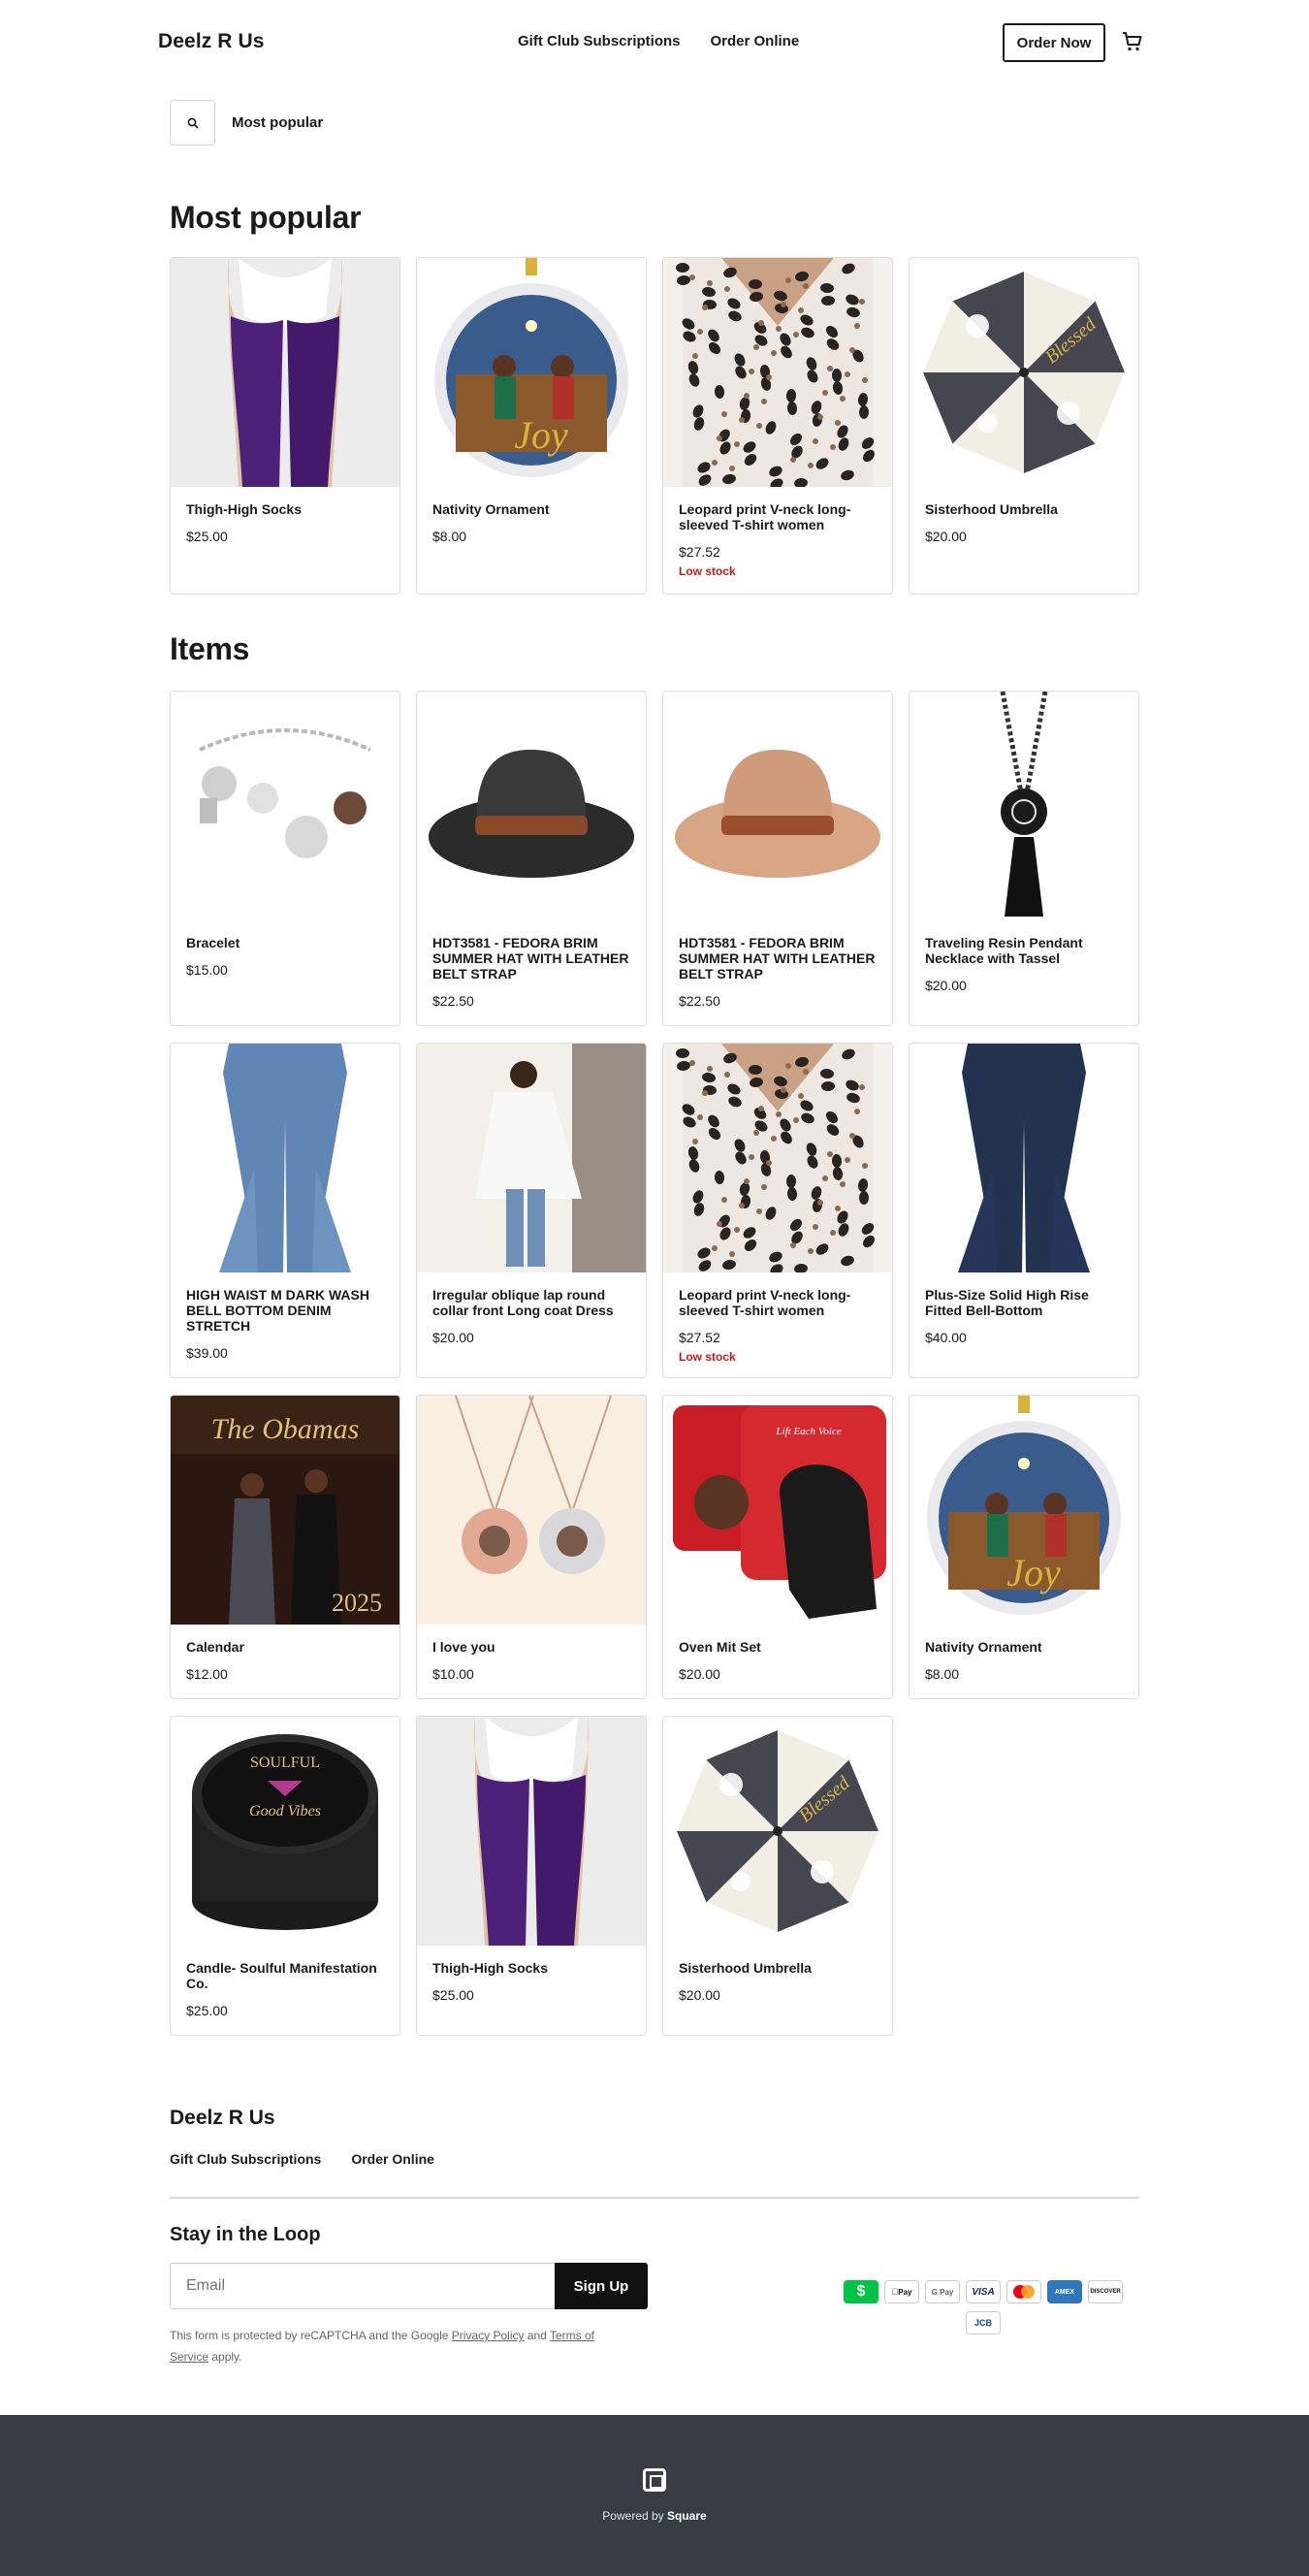  I want to click on brand-logo: Deelz R Us, so click(211, 41).